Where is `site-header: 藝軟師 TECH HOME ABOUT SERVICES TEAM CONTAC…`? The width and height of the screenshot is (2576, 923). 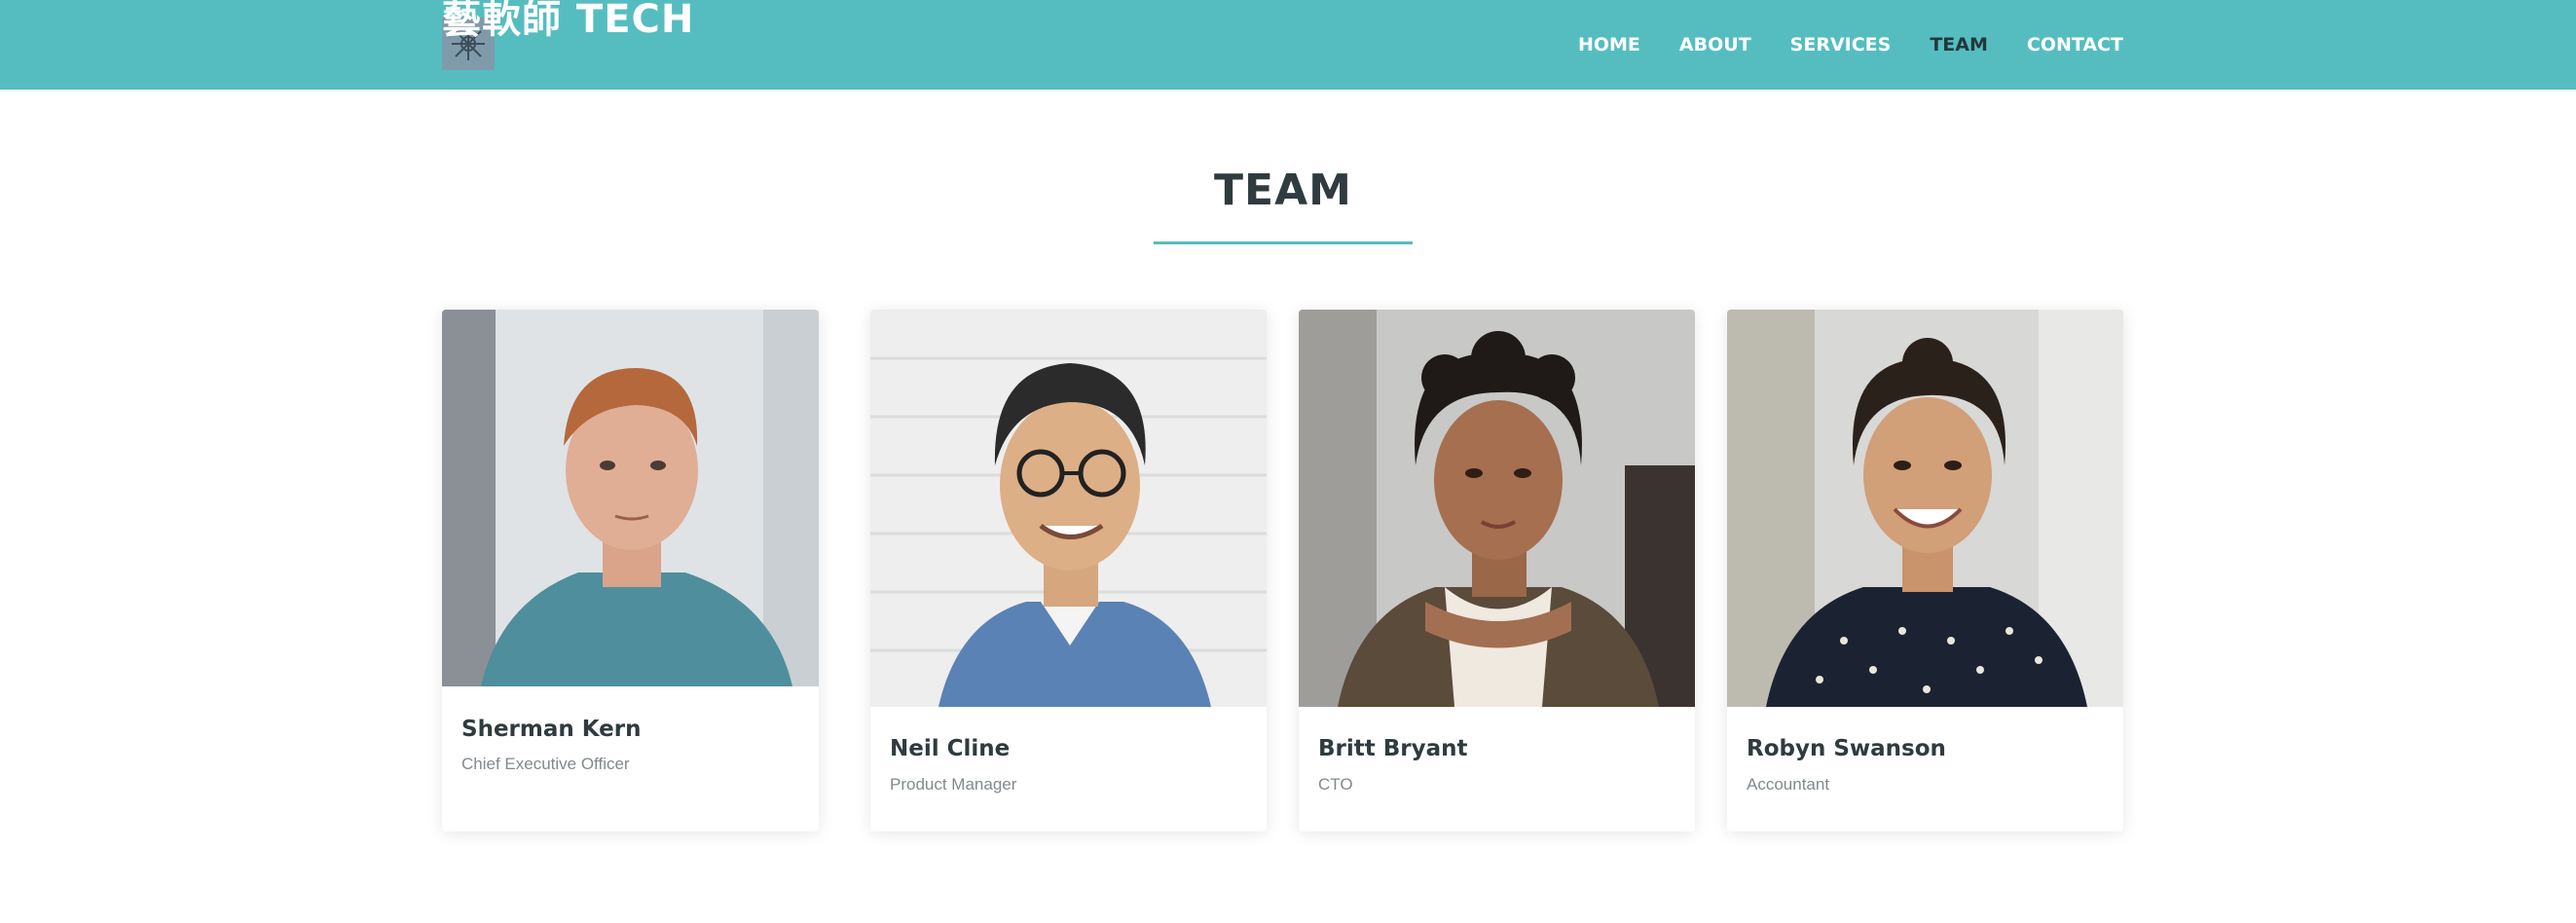
site-header: 藝軟師 TECH HOME ABOUT SERVICES TEAM CONTAC… is located at coordinates (1288, 45).